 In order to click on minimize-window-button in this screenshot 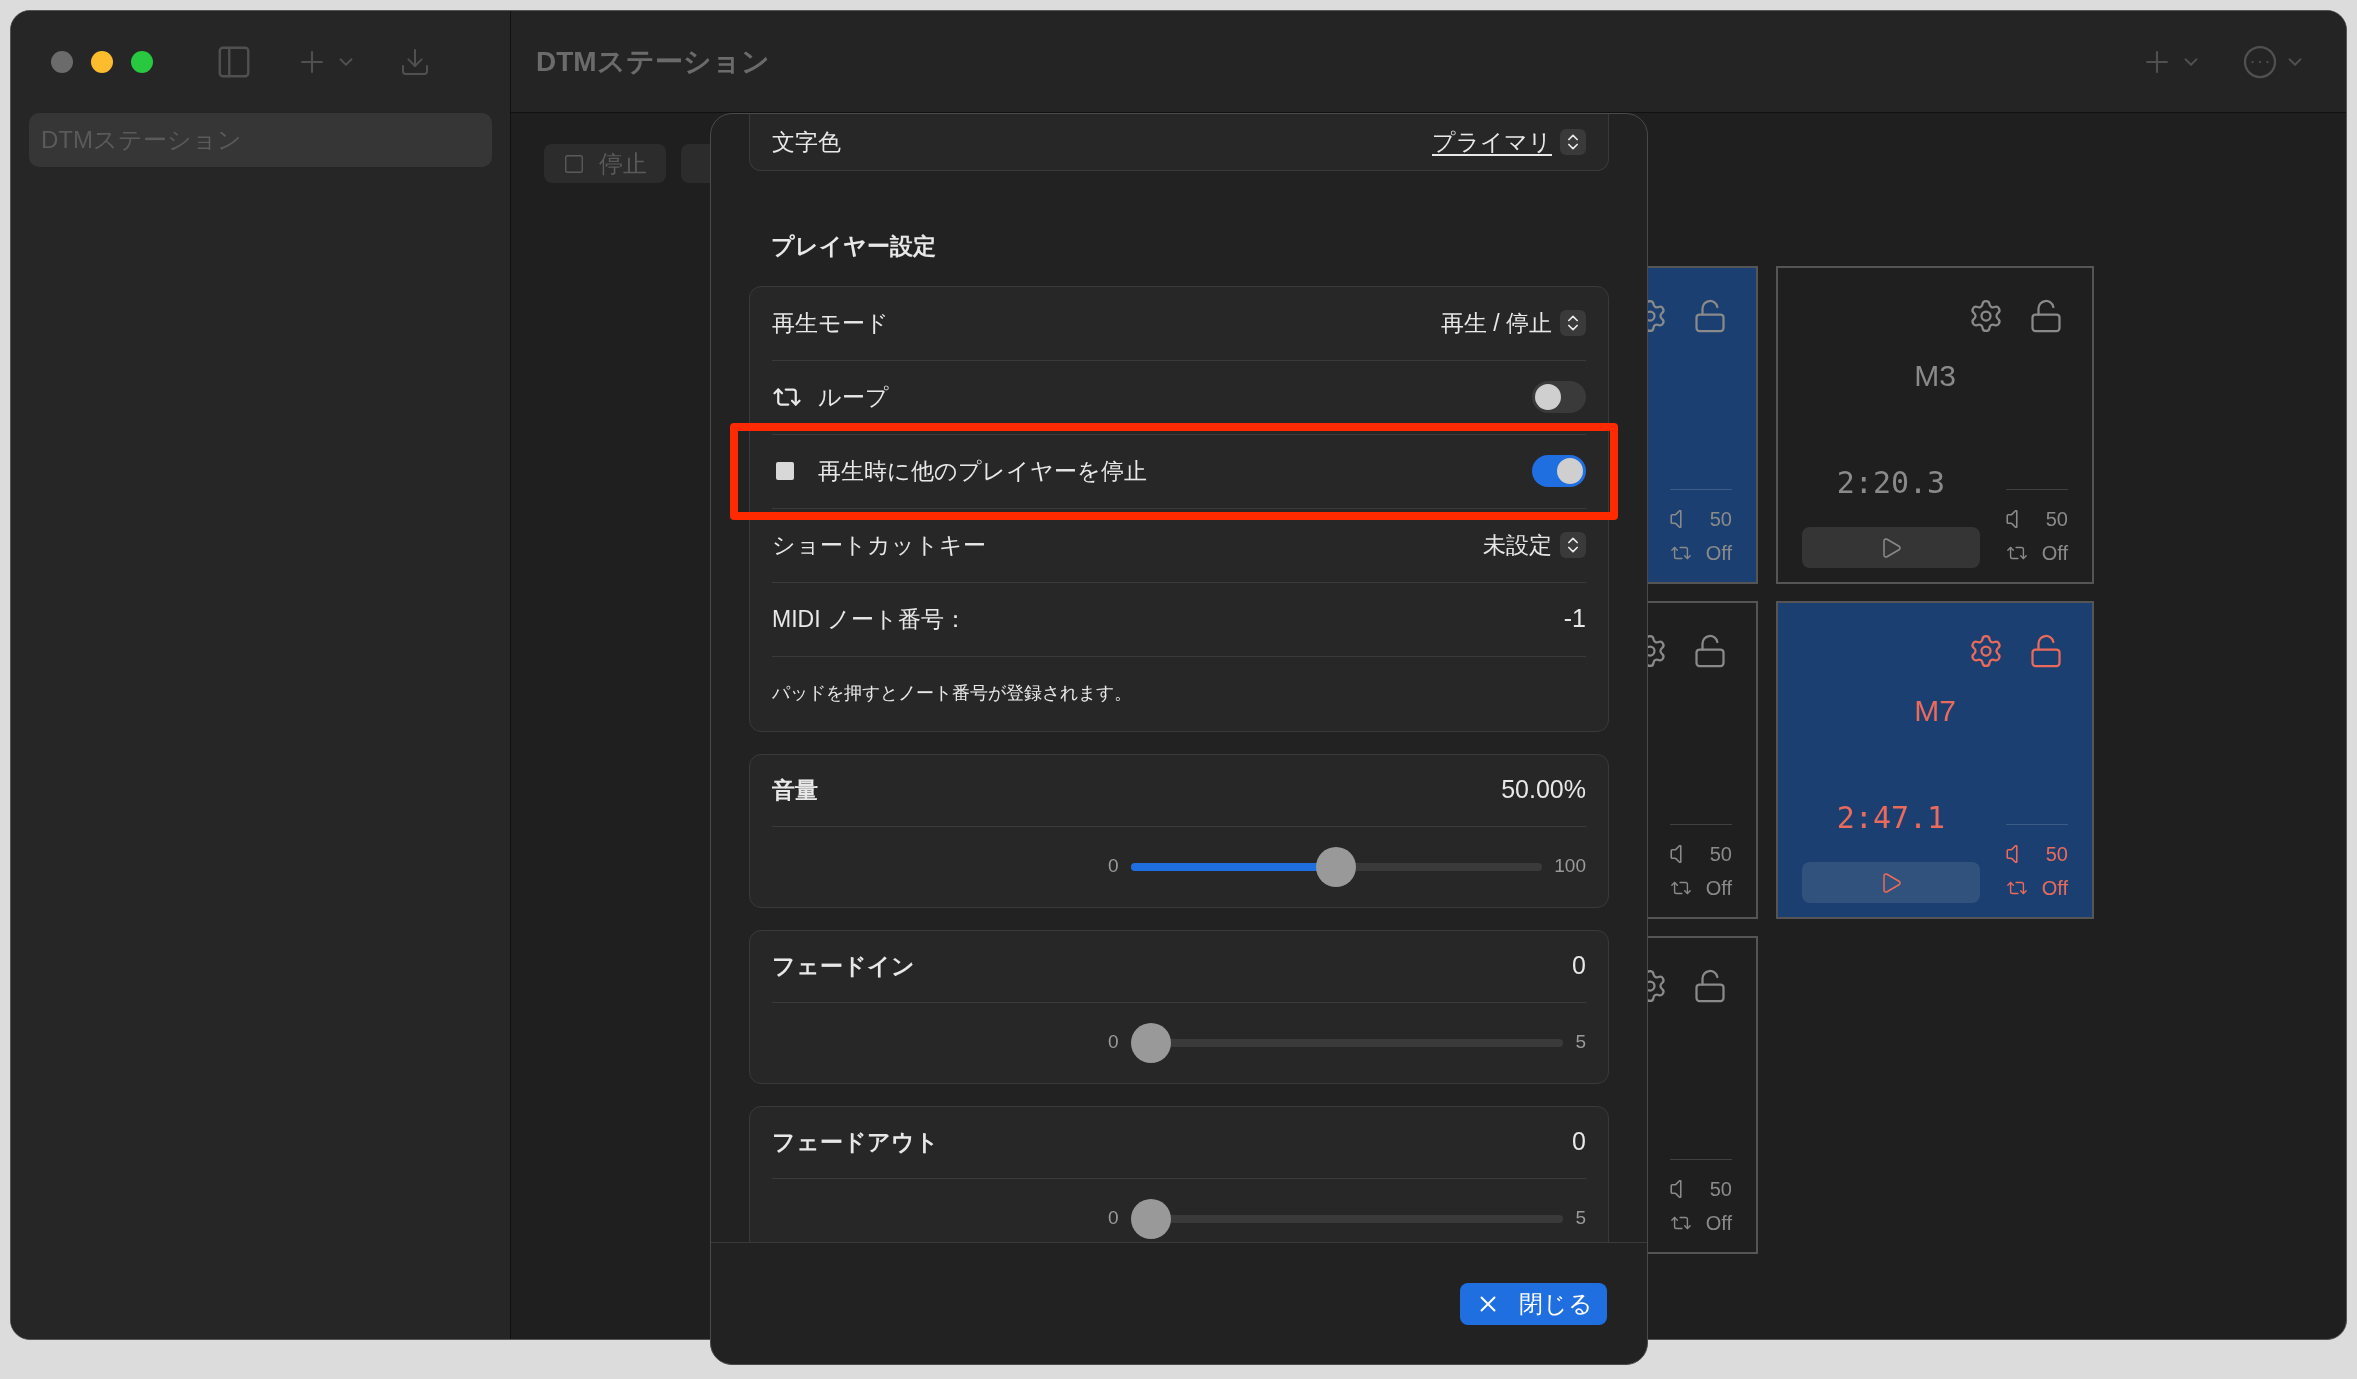, I will do `click(102, 62)`.